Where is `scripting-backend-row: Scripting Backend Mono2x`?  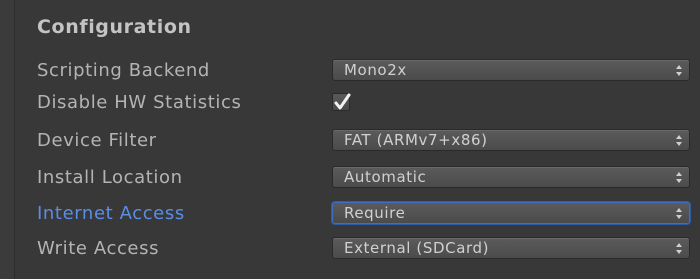 scripting-backend-row: Scripting Backend Mono2x is located at coordinates (357, 72).